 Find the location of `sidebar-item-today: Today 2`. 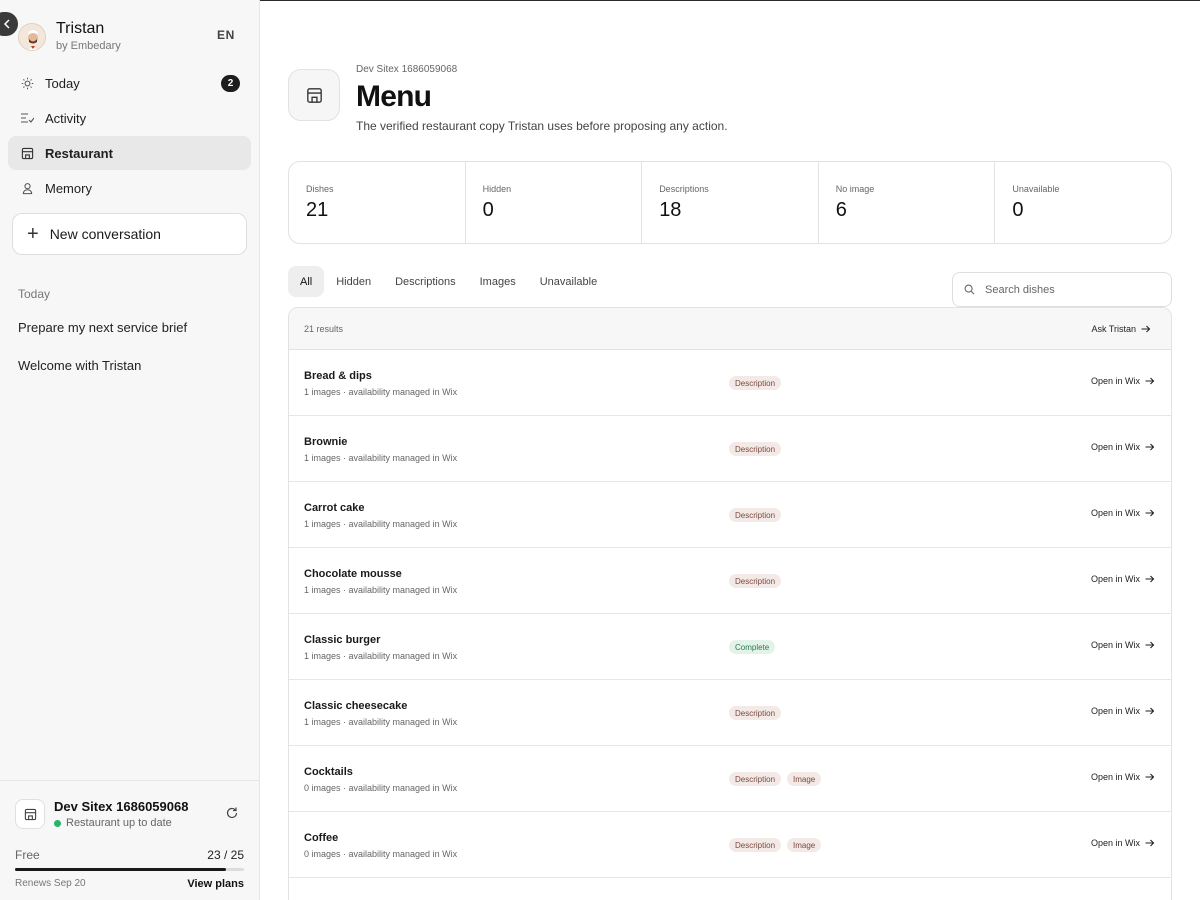

sidebar-item-today: Today 2 is located at coordinates (129, 83).